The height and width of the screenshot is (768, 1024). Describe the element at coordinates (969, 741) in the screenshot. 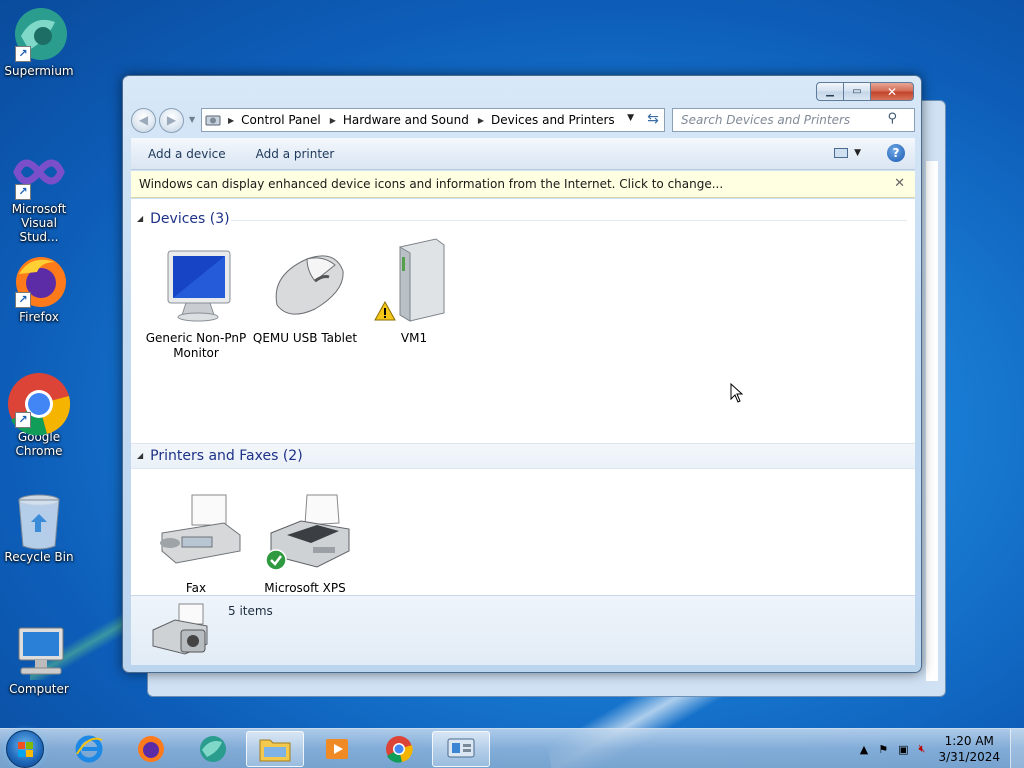

I see `clock-time: 1:20 AM` at that location.